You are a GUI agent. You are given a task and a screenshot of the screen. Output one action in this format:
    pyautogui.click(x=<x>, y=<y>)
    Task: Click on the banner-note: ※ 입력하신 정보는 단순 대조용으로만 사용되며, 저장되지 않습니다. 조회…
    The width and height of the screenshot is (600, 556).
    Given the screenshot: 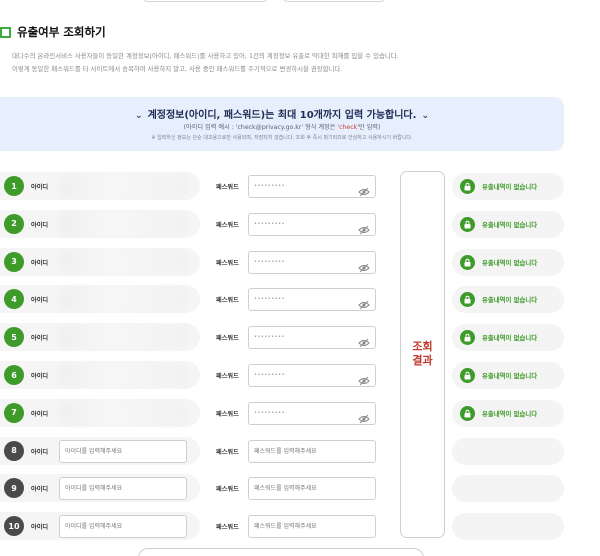 What is the action you would take?
    pyautogui.click(x=282, y=138)
    